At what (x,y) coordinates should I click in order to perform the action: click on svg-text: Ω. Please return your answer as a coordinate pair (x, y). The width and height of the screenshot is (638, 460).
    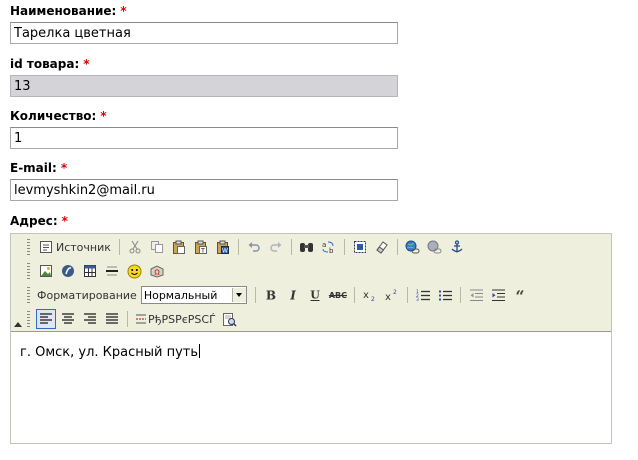
    Looking at the image, I should click on (157, 273).